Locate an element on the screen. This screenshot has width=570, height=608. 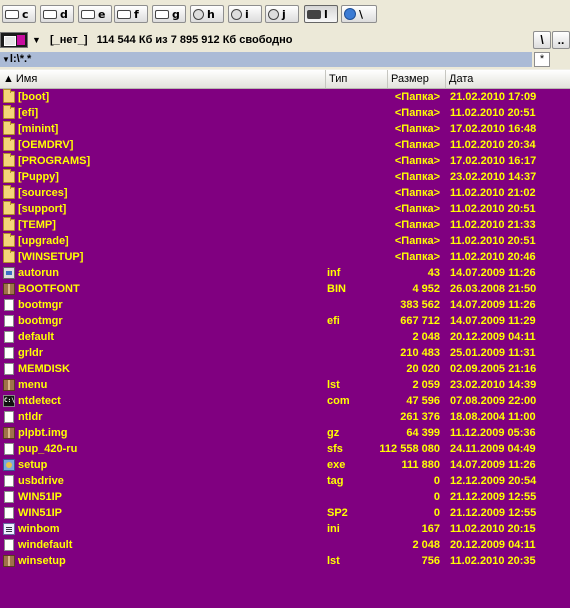
file-row: winsetup lst 756 11.02.2010 20:35 is located at coordinates (285, 561).